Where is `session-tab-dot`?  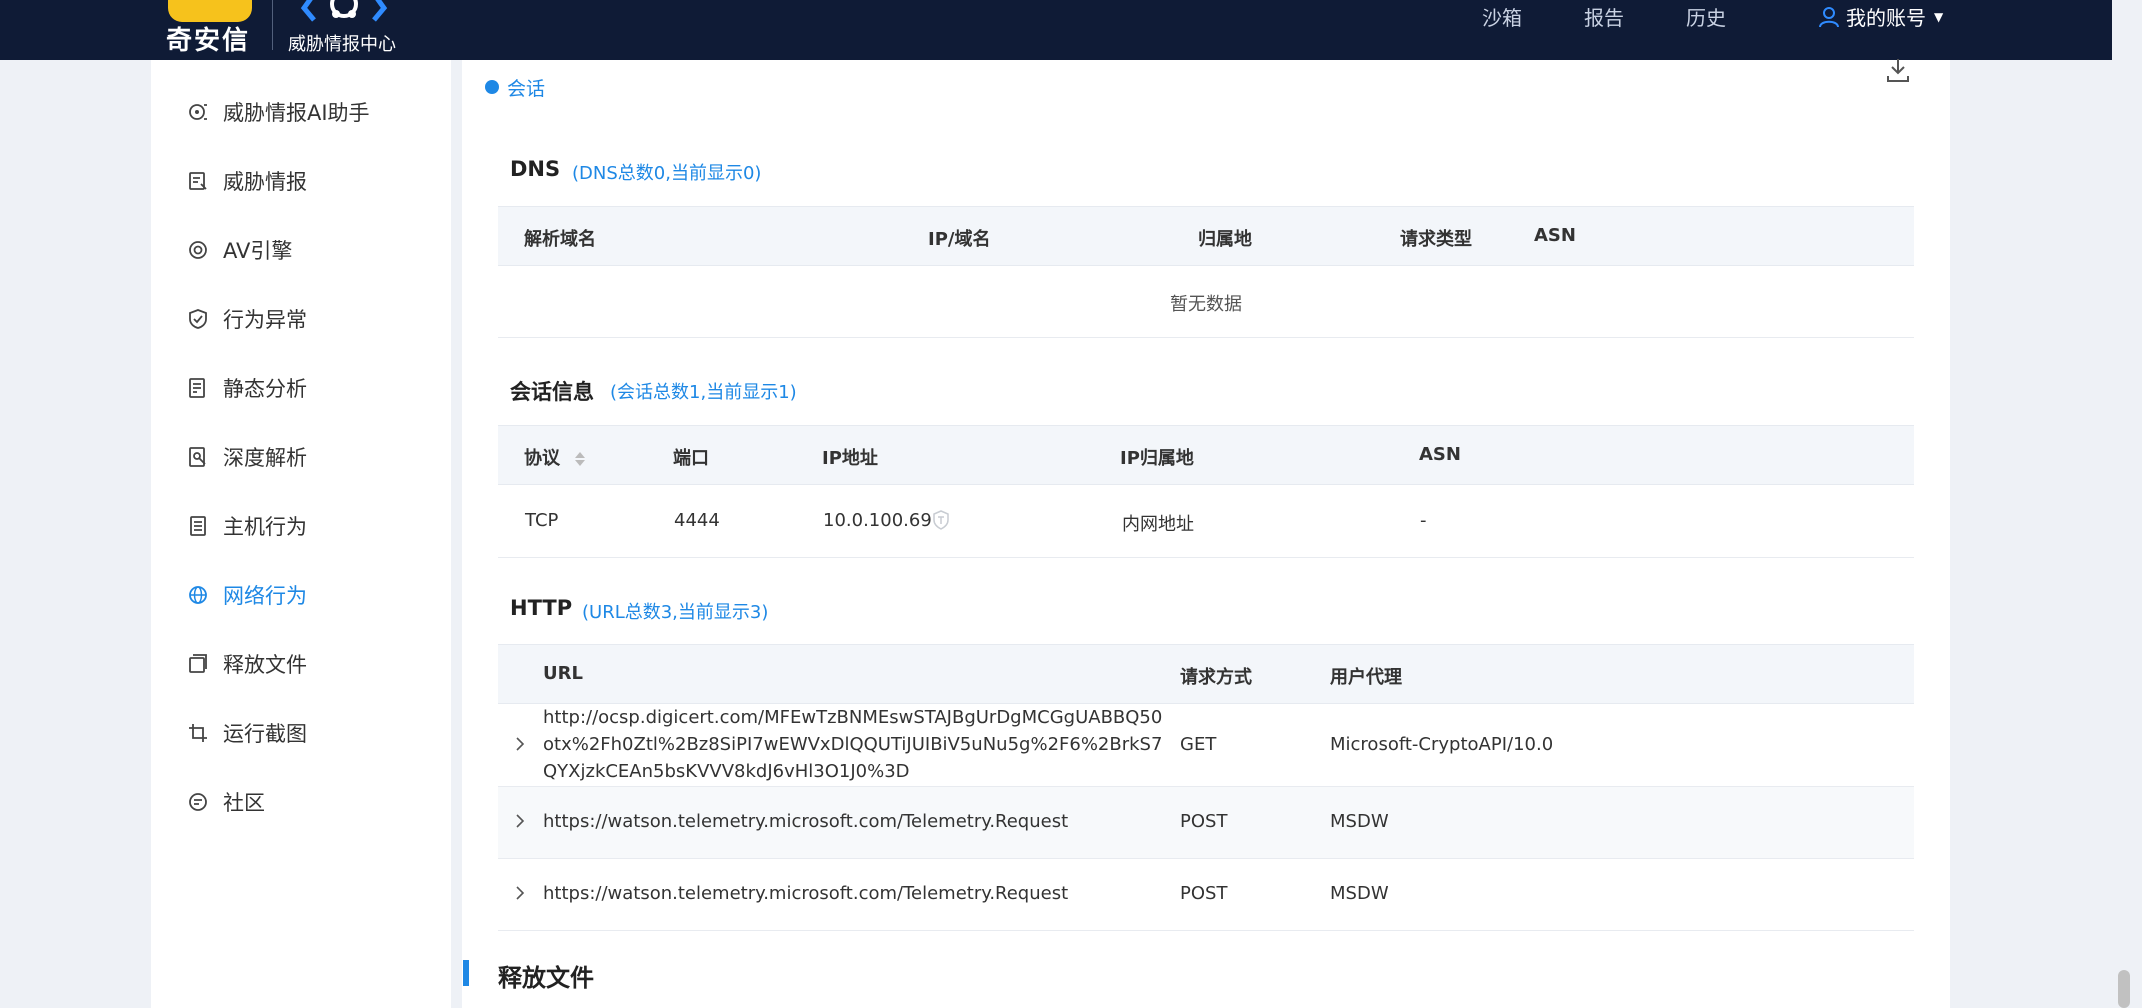 session-tab-dot is located at coordinates (492, 87).